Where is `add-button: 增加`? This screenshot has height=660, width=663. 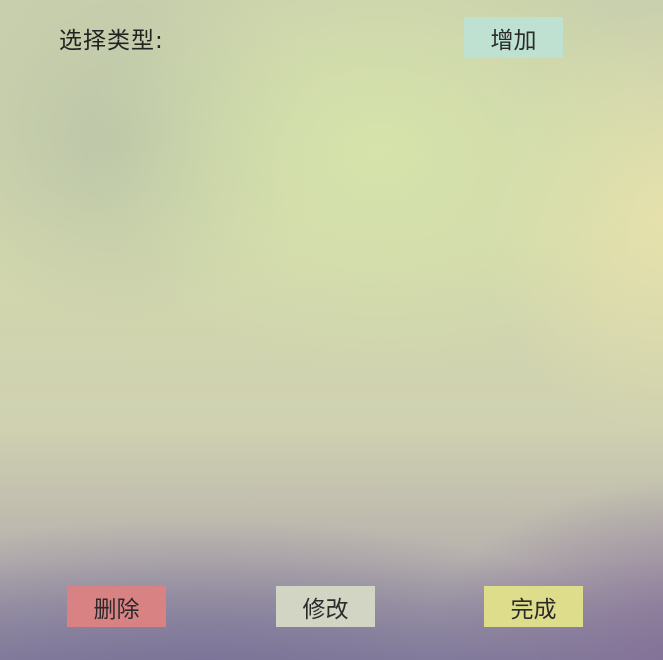 add-button: 增加 is located at coordinates (513, 37).